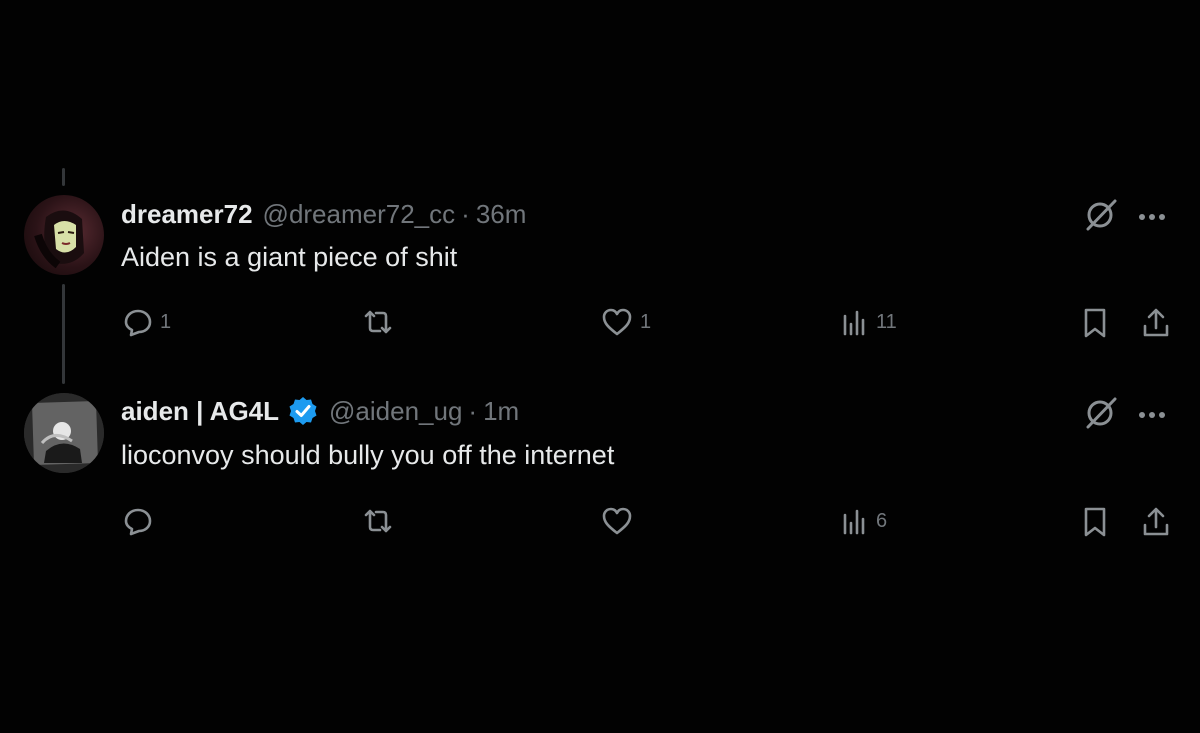  Describe the element at coordinates (1153, 416) in the screenshot. I see `more-icon` at that location.